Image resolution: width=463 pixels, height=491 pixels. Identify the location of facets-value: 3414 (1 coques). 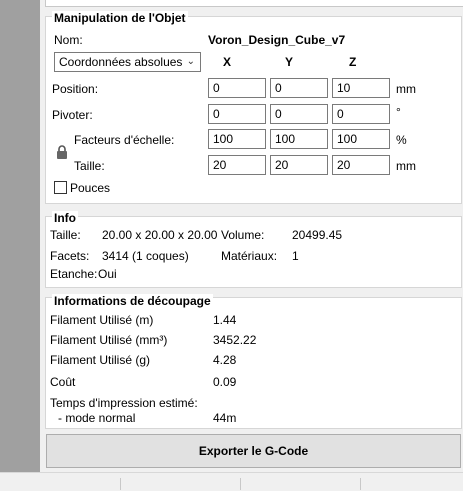
(145, 256).